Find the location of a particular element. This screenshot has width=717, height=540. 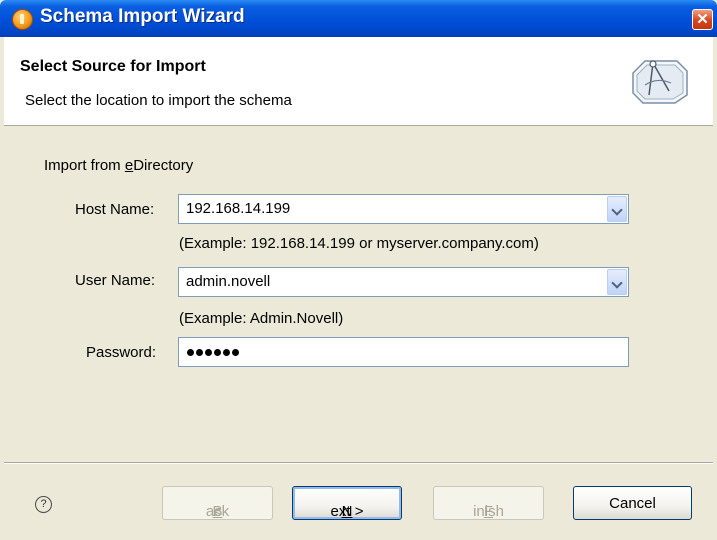

user-name-label: User Name: is located at coordinates (115, 280).